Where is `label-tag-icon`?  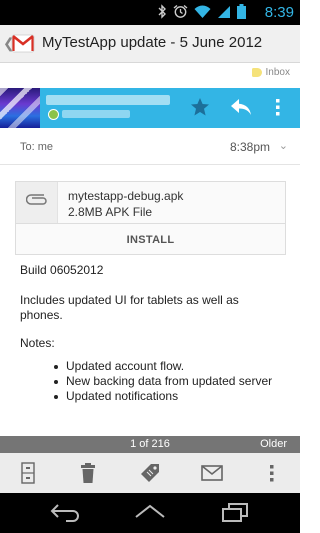 label-tag-icon is located at coordinates (256, 72).